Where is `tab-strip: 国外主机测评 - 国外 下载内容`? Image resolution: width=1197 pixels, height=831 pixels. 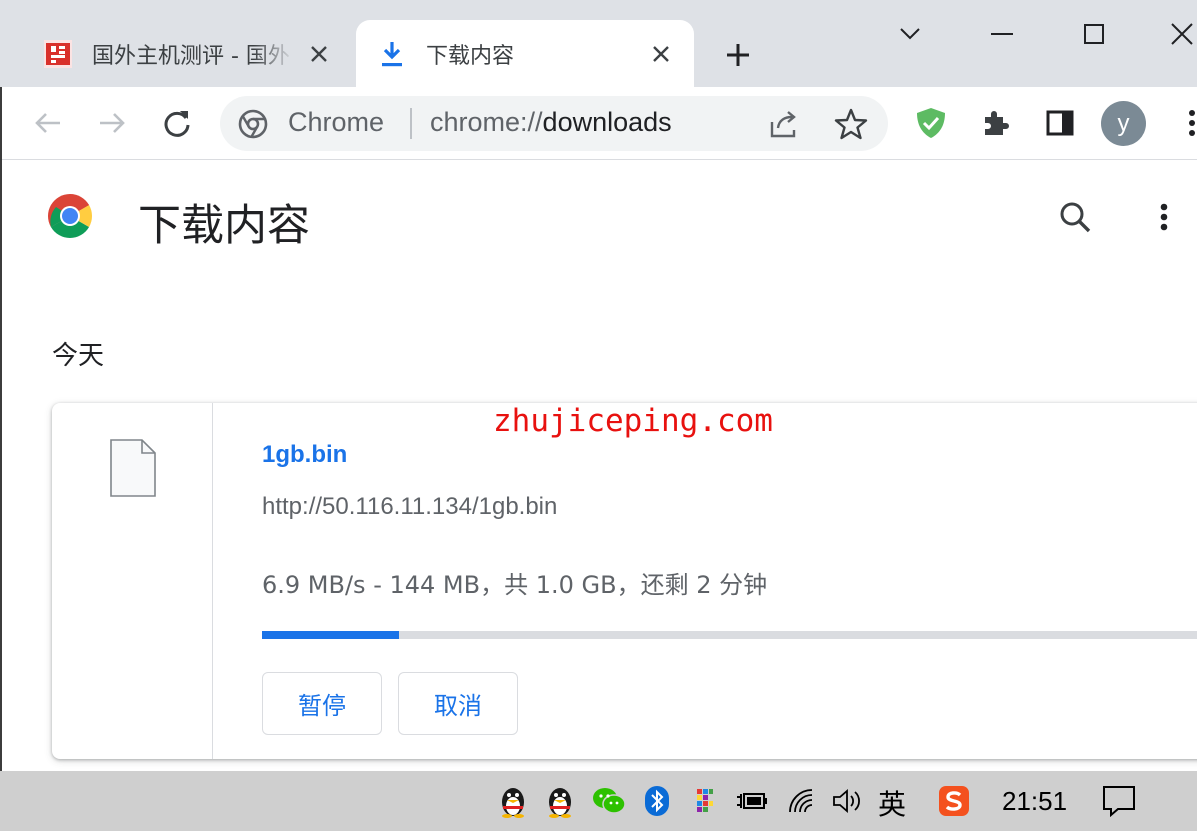
tab-strip: 国外主机测评 - 国外 下载内容 is located at coordinates (598, 43).